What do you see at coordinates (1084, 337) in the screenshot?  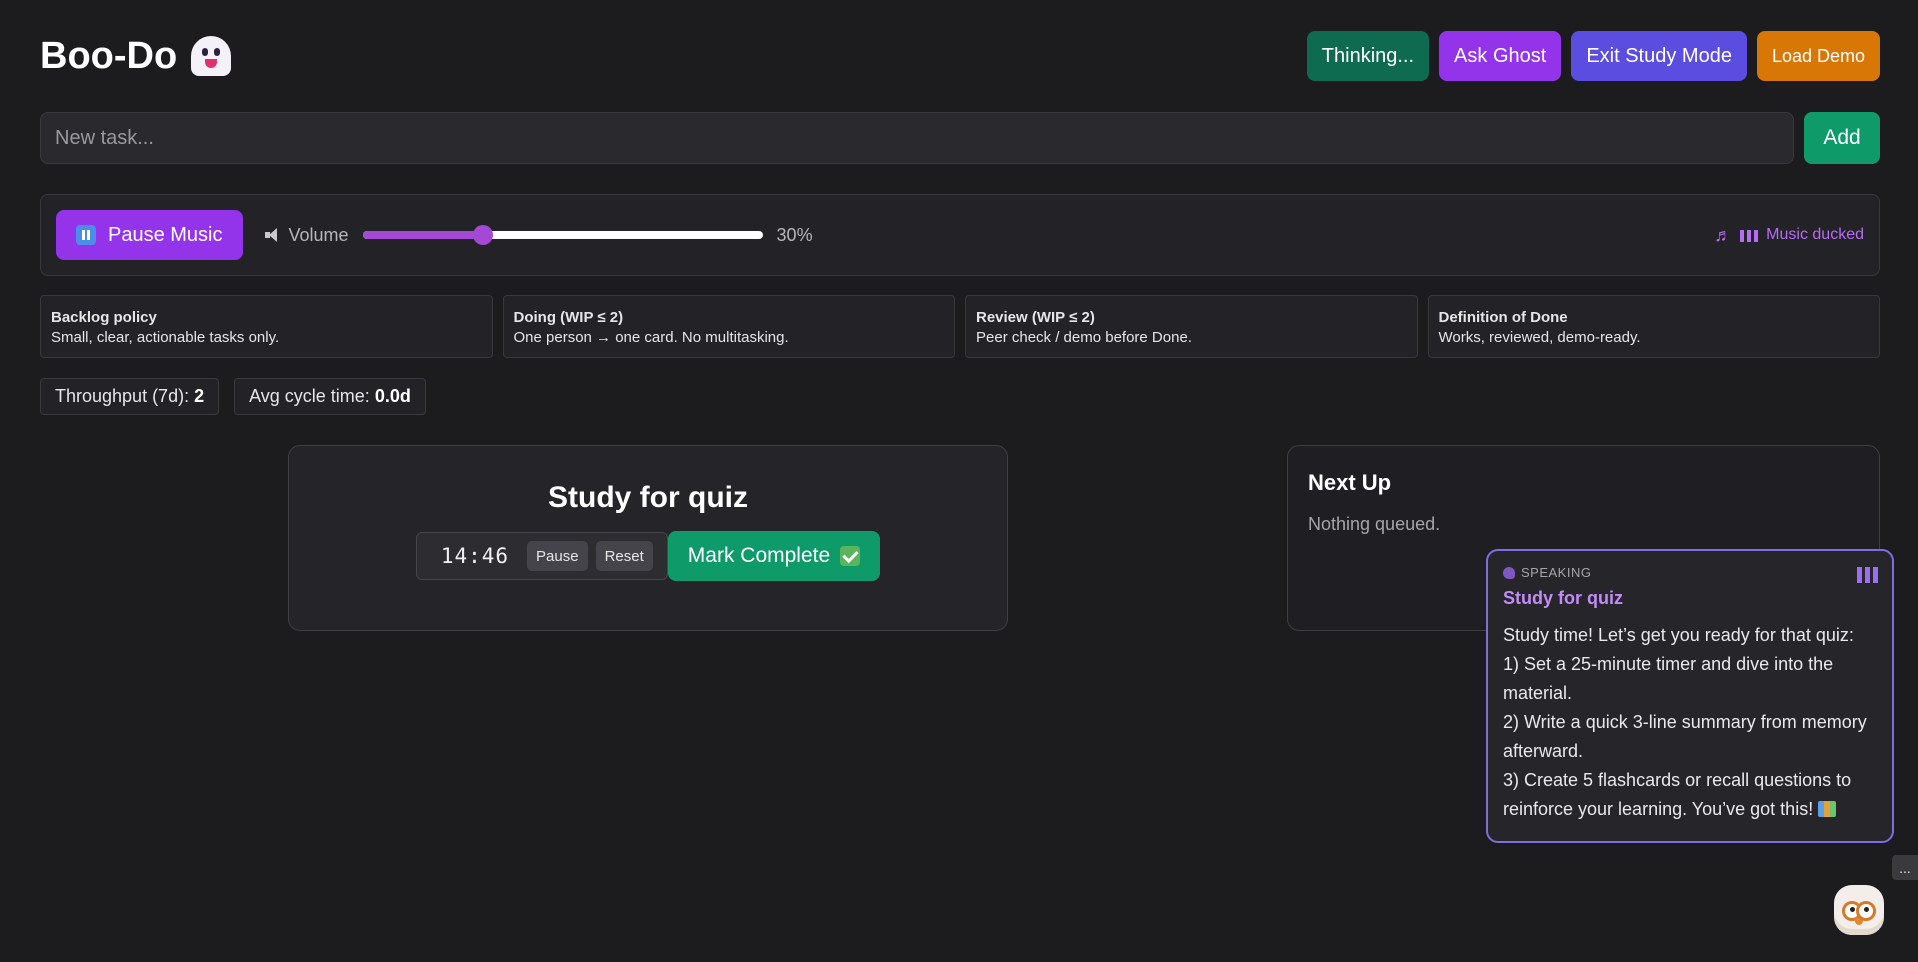 I see `policy-text: Peer check / demo before Done.` at bounding box center [1084, 337].